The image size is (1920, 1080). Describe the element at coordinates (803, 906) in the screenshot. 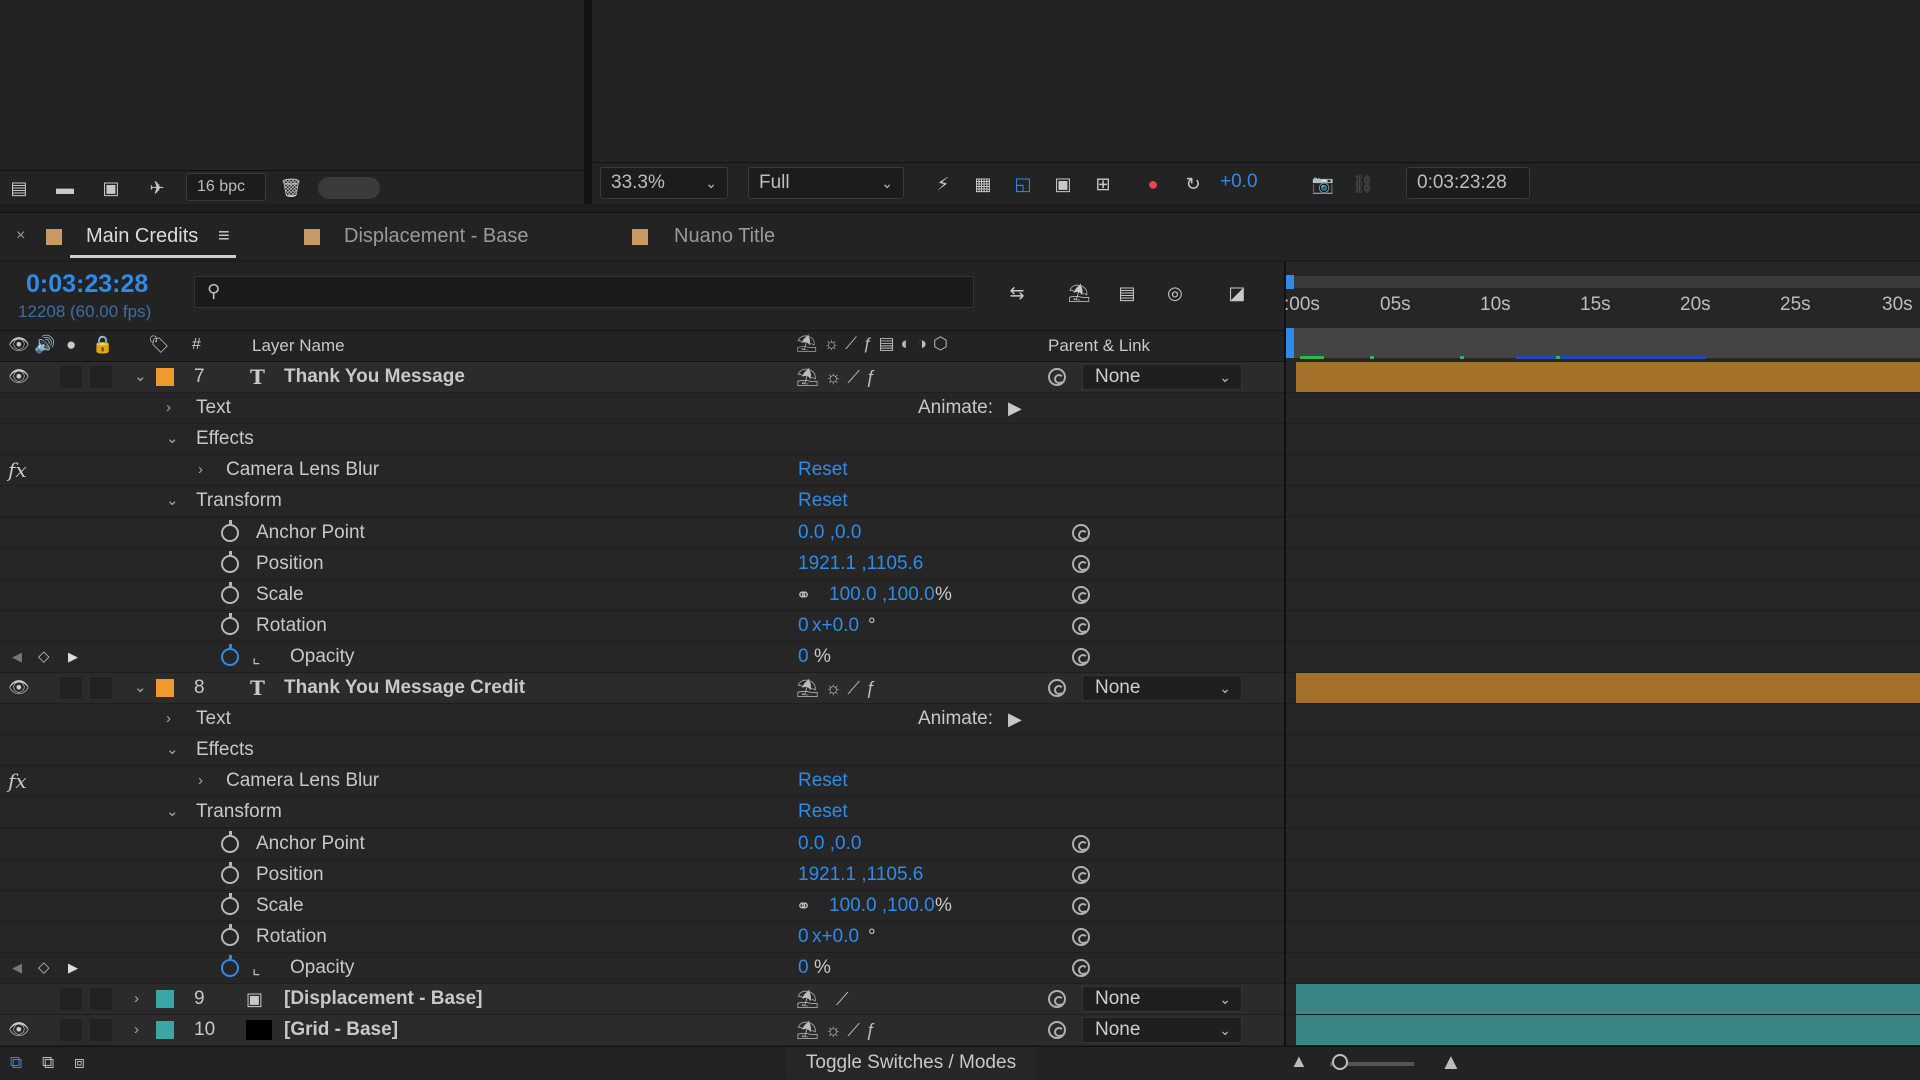

I see `constrain-proportions-icon: ⚭` at that location.